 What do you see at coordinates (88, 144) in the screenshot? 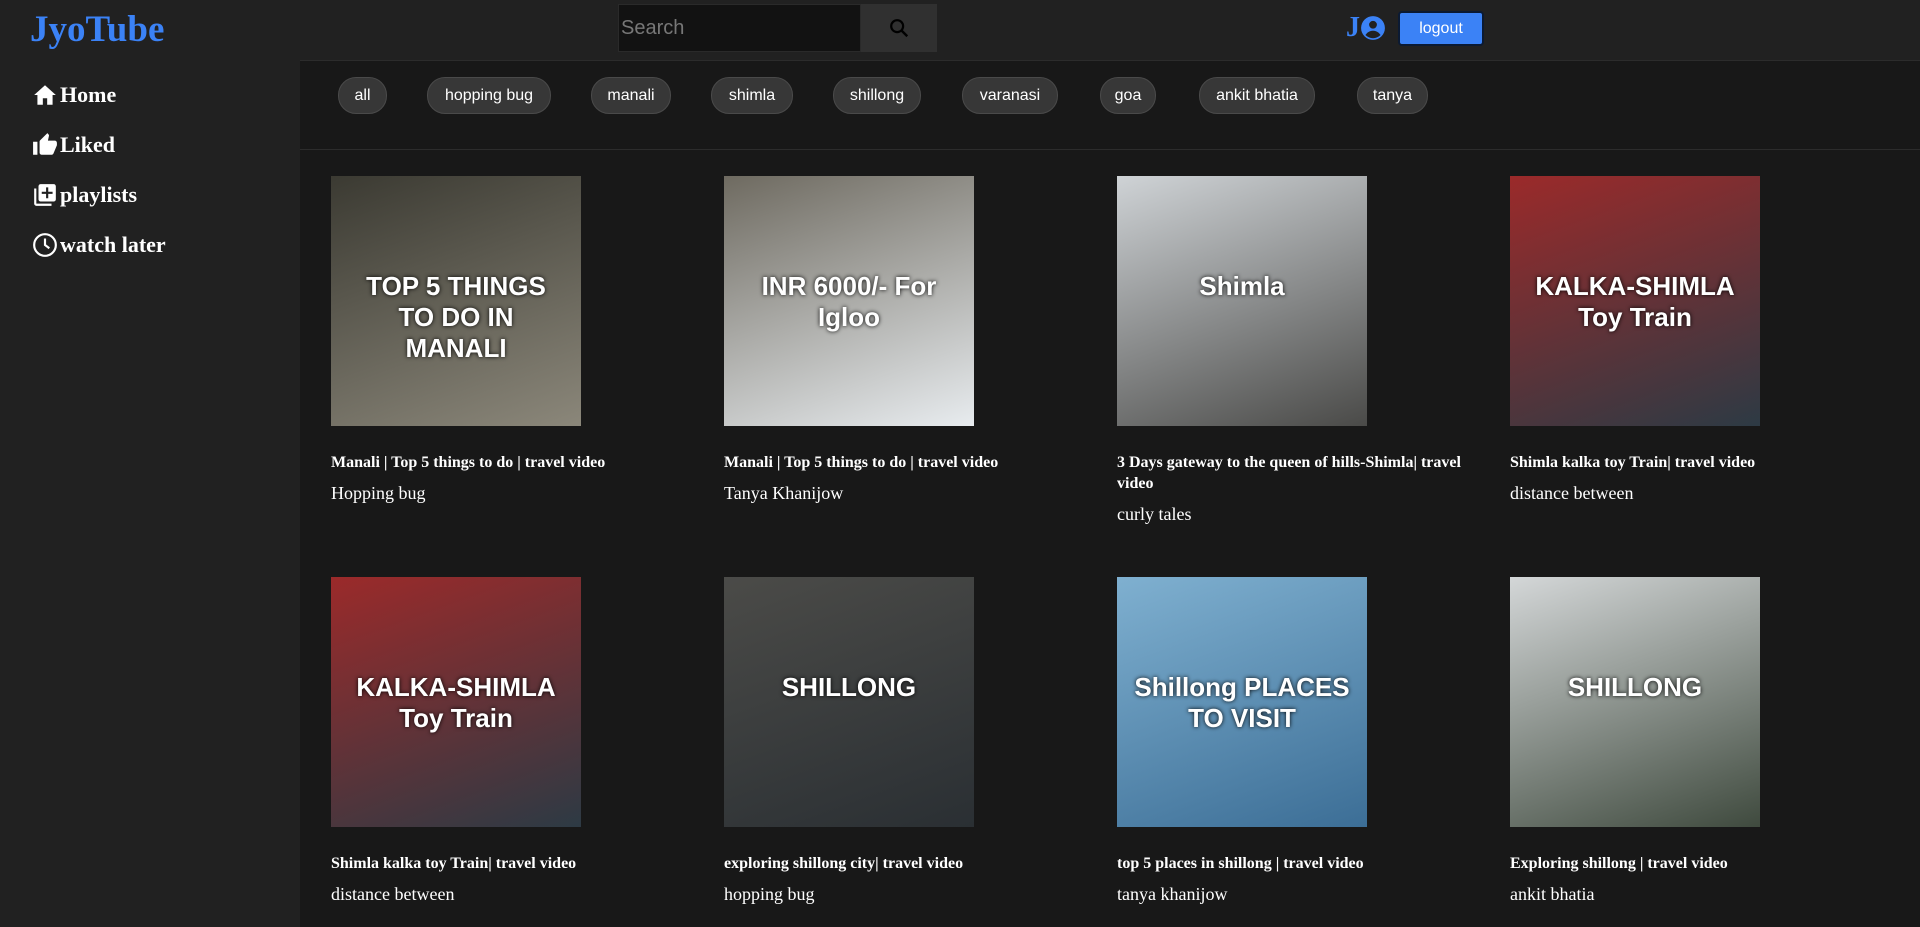
I see `sidebar-item-label: Liked` at bounding box center [88, 144].